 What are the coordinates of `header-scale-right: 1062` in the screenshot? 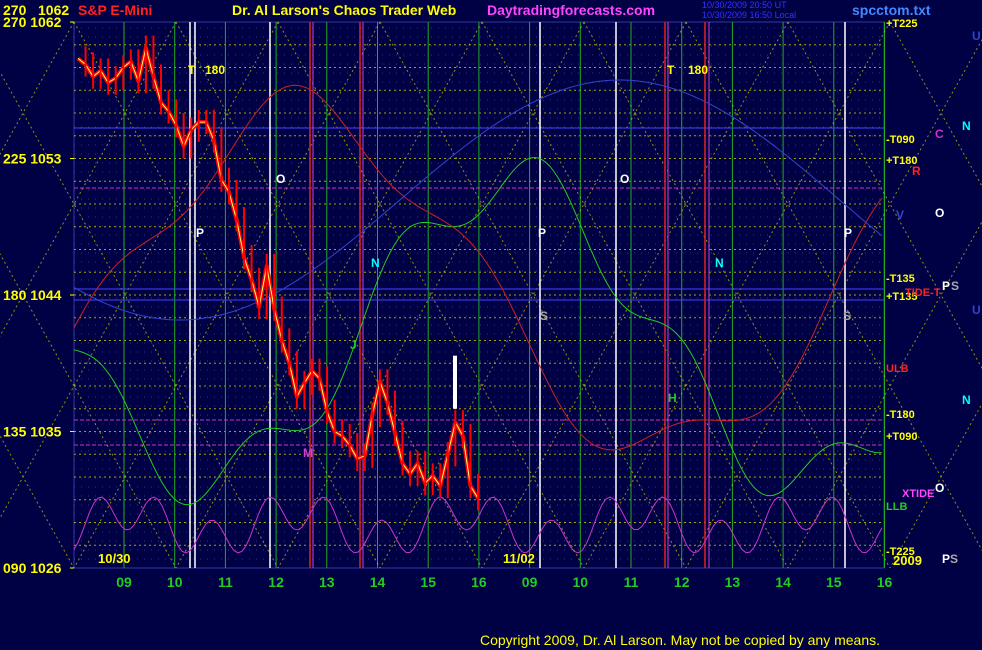 It's located at (54, 10).